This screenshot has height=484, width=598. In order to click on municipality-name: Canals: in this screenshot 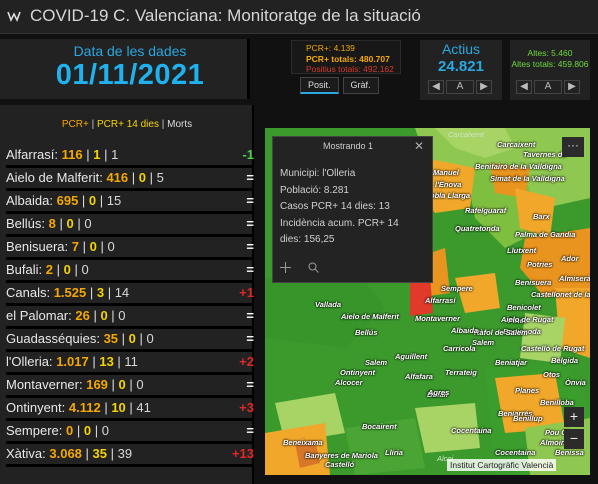, I will do `click(28, 292)`.